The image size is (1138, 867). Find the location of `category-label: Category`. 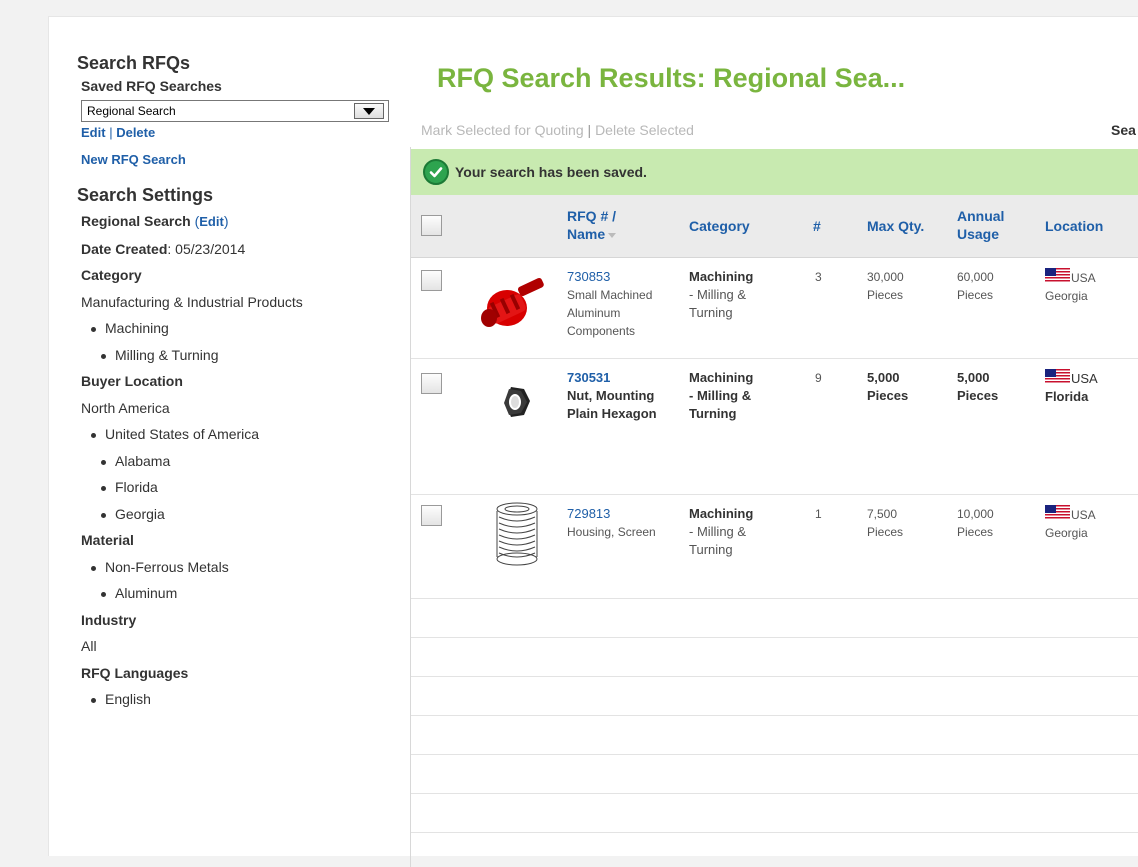

category-label: Category is located at coordinates (111, 275).